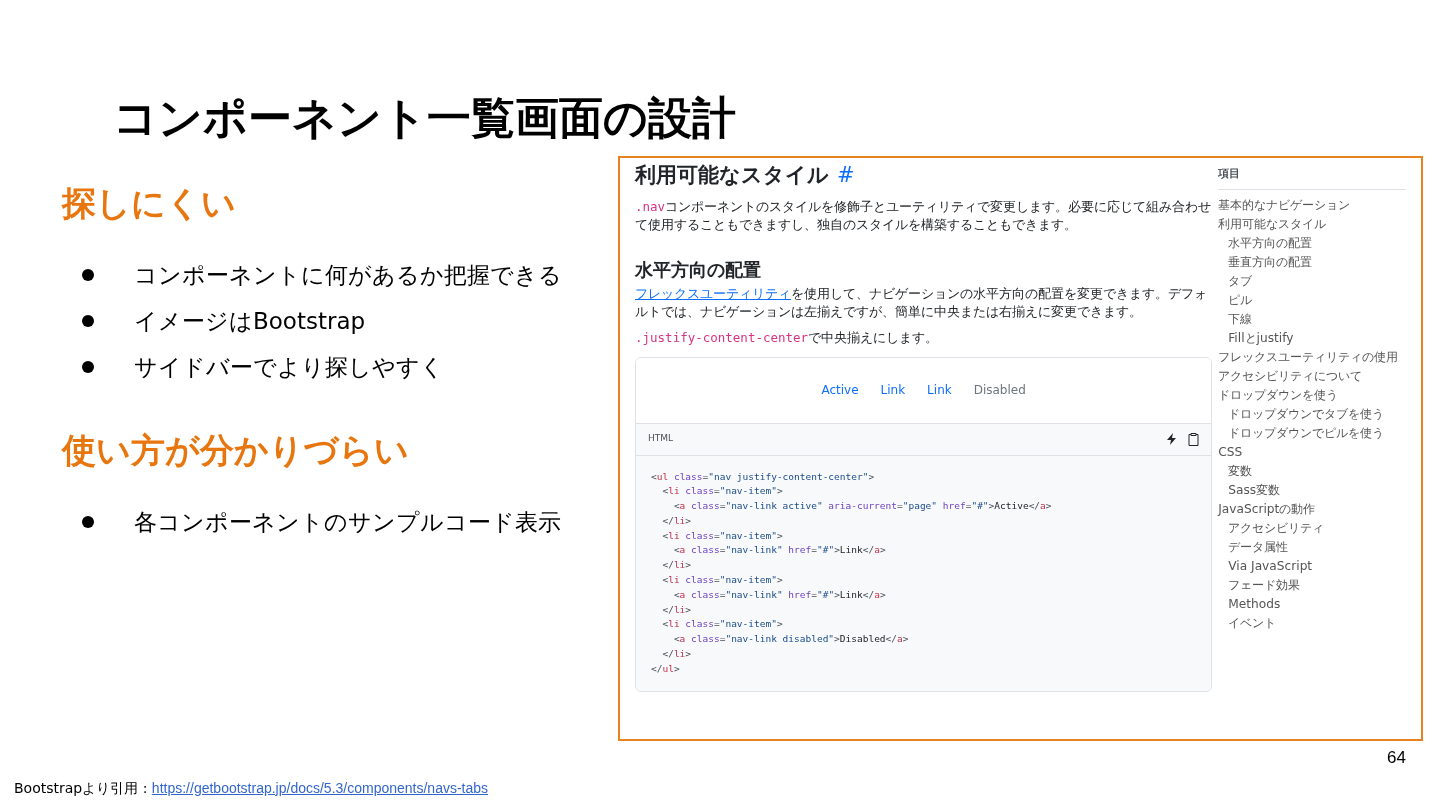 Image resolution: width=1440 pixels, height=810 pixels. Describe the element at coordinates (921, 302) in the screenshot. I see `body-paragraph: フレックスユーティリティ を使用して、ナビゲーションの水平方向の配置を変更できます。デフォルトでは、ナビゲーションは左揃えですが、簡単に中央または右揃えに変更できます。` at that location.